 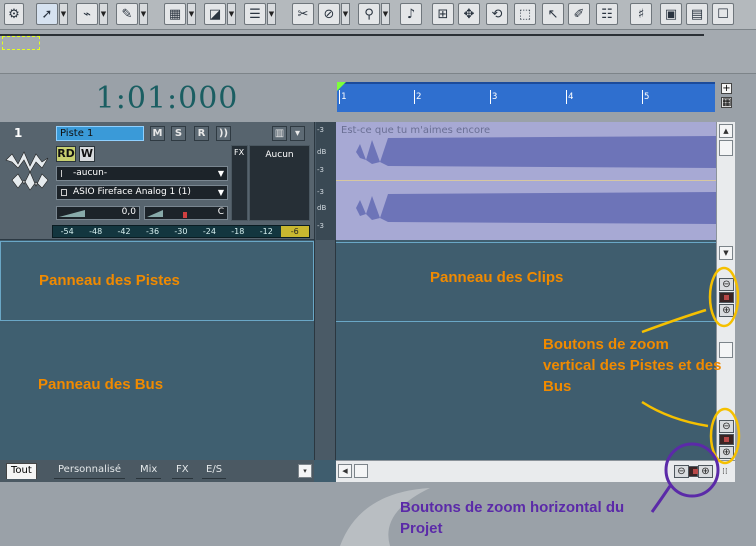 What do you see at coordinates (697, 14) in the screenshot?
I see `meter-button: ▤` at bounding box center [697, 14].